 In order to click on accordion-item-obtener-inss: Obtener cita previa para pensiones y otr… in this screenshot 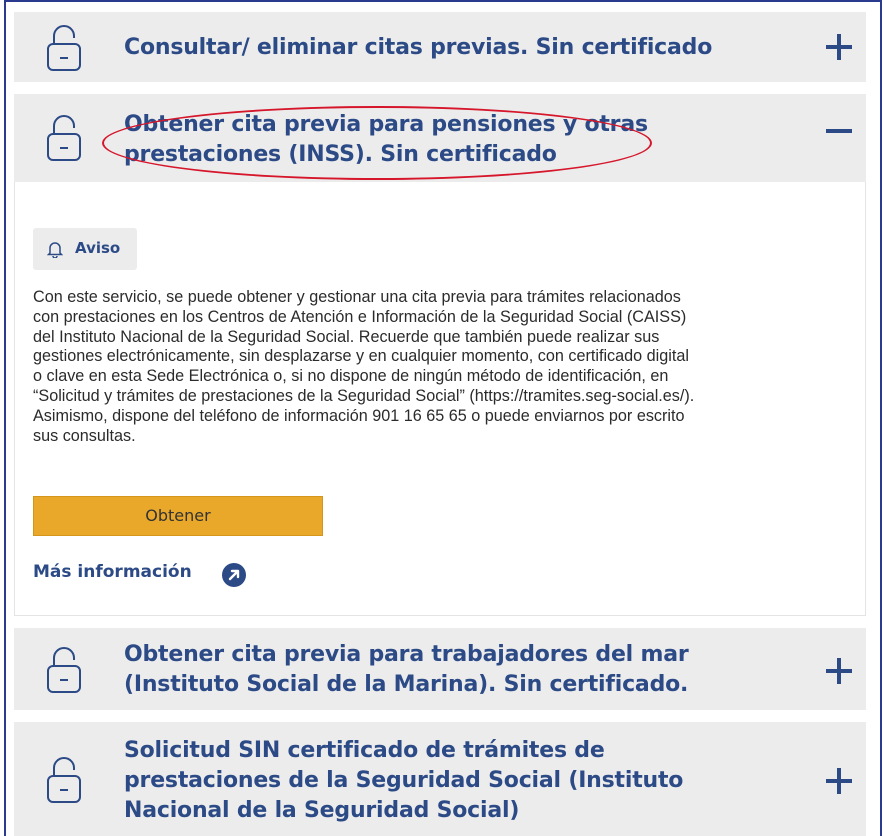, I will do `click(440, 138)`.